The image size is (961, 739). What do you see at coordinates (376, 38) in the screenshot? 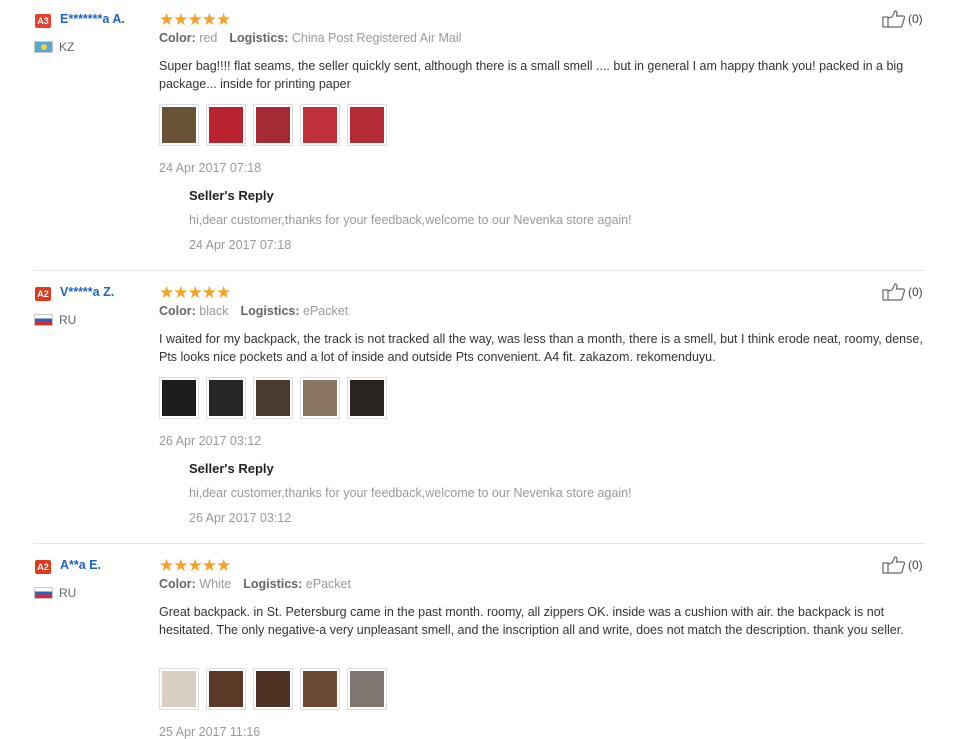
I see `logistics-value: China Post Registered Air Mail` at bounding box center [376, 38].